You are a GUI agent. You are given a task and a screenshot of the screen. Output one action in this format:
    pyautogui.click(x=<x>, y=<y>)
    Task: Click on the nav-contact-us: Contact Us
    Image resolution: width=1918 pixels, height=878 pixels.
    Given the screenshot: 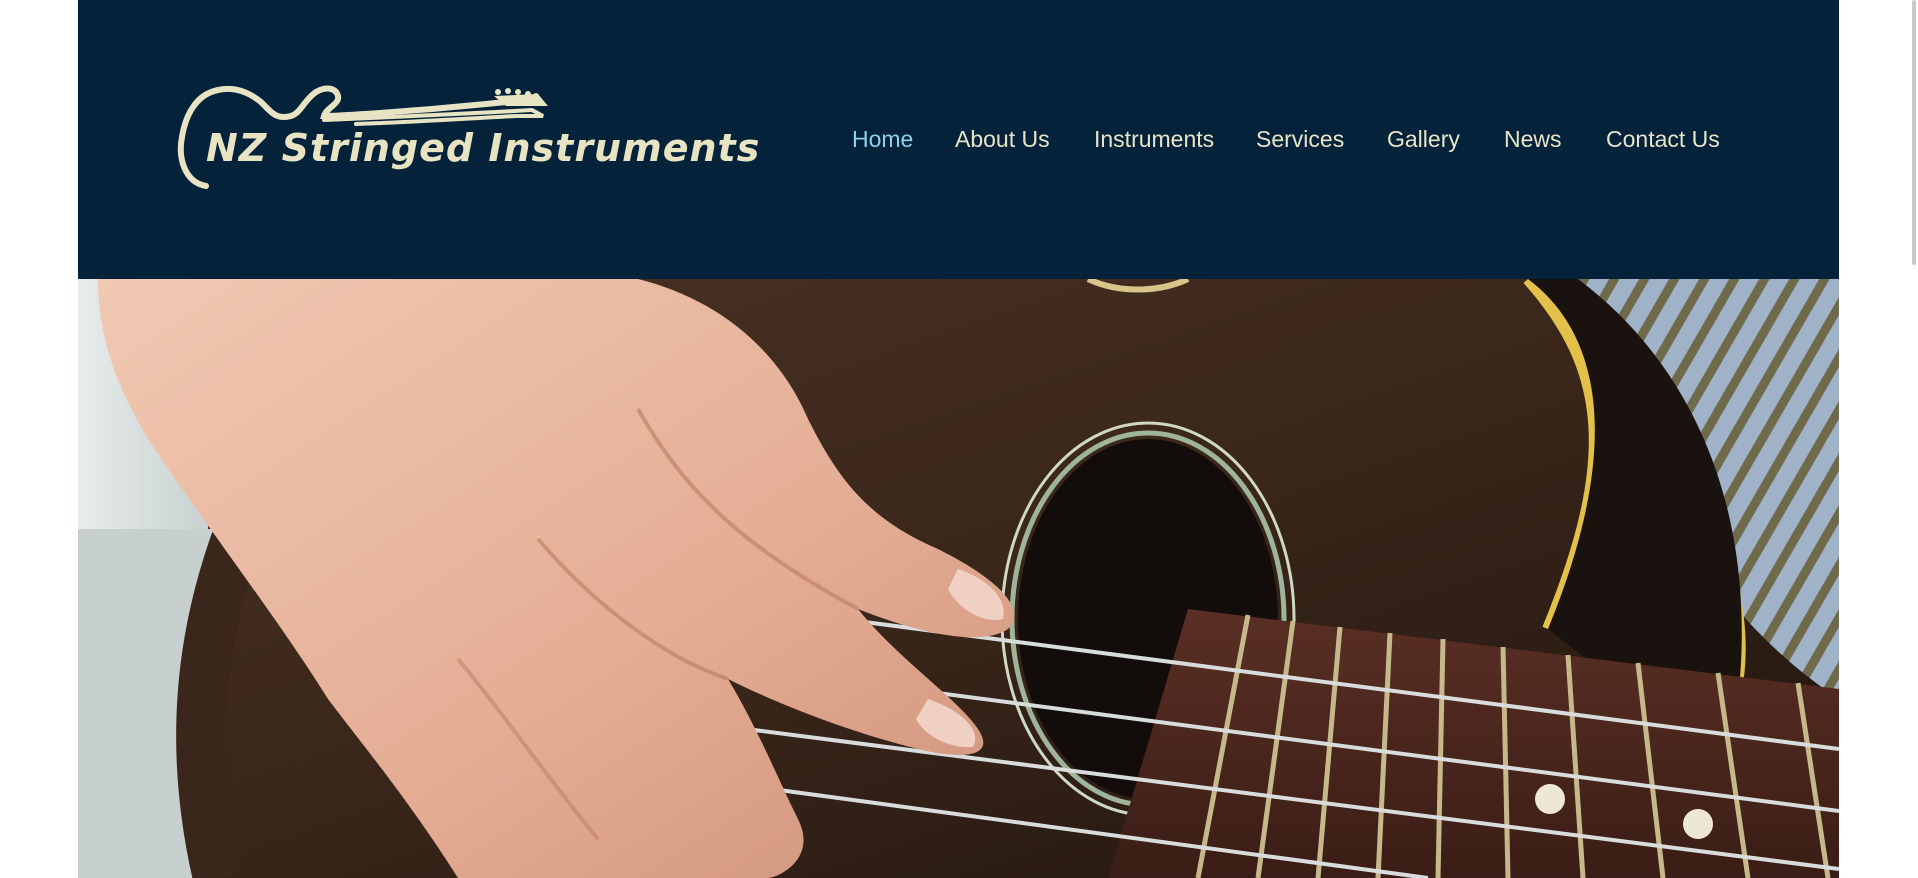 What is the action you would take?
    pyautogui.click(x=1663, y=139)
    